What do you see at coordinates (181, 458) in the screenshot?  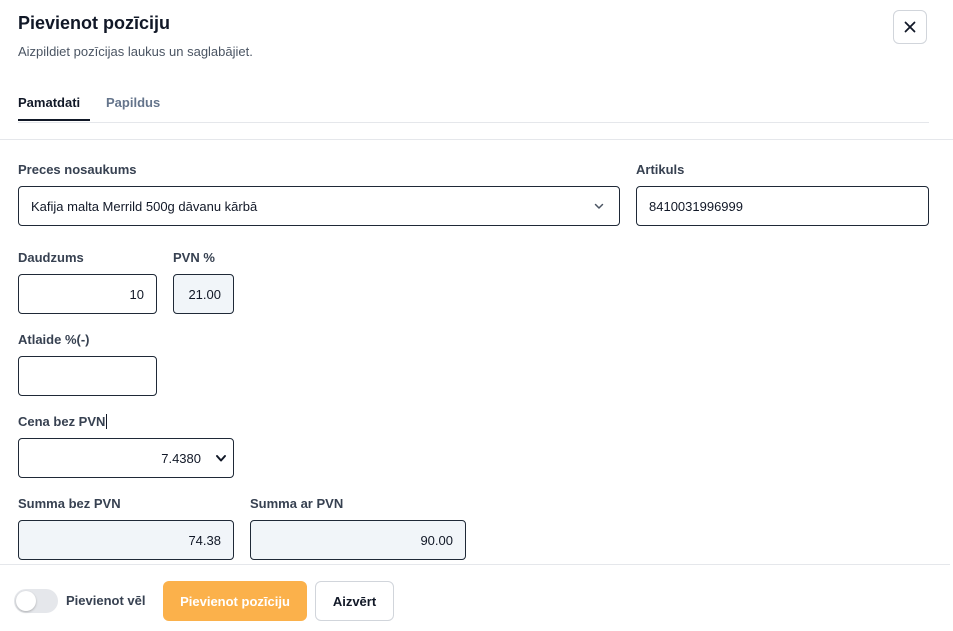 I see `price-excl-vat-value: 7.4380` at bounding box center [181, 458].